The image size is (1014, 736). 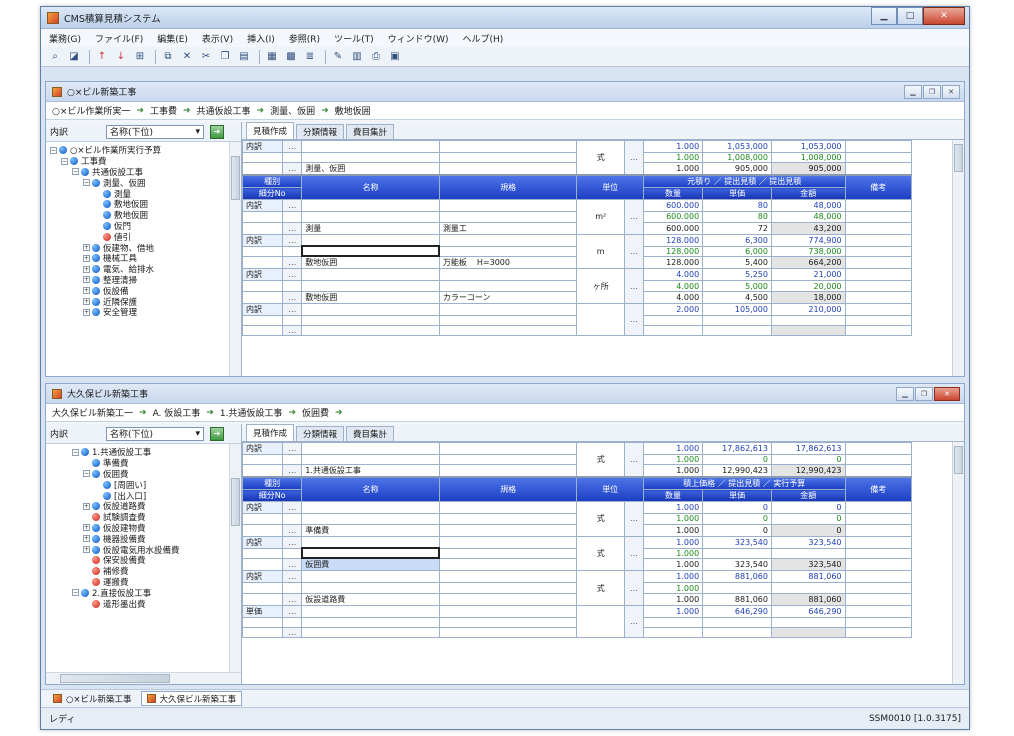 I want to click on restore-icon: ❐, so click(x=932, y=91).